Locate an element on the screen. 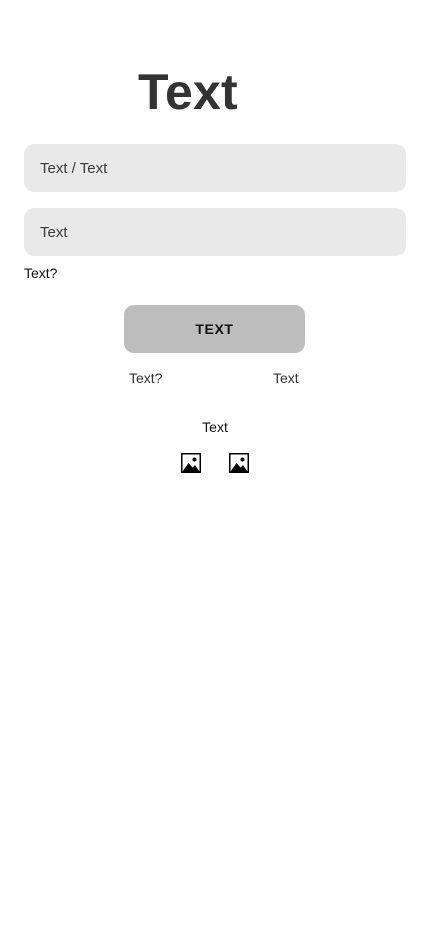 The height and width of the screenshot is (932, 430). password-field-placeholder: Text is located at coordinates (54, 232).